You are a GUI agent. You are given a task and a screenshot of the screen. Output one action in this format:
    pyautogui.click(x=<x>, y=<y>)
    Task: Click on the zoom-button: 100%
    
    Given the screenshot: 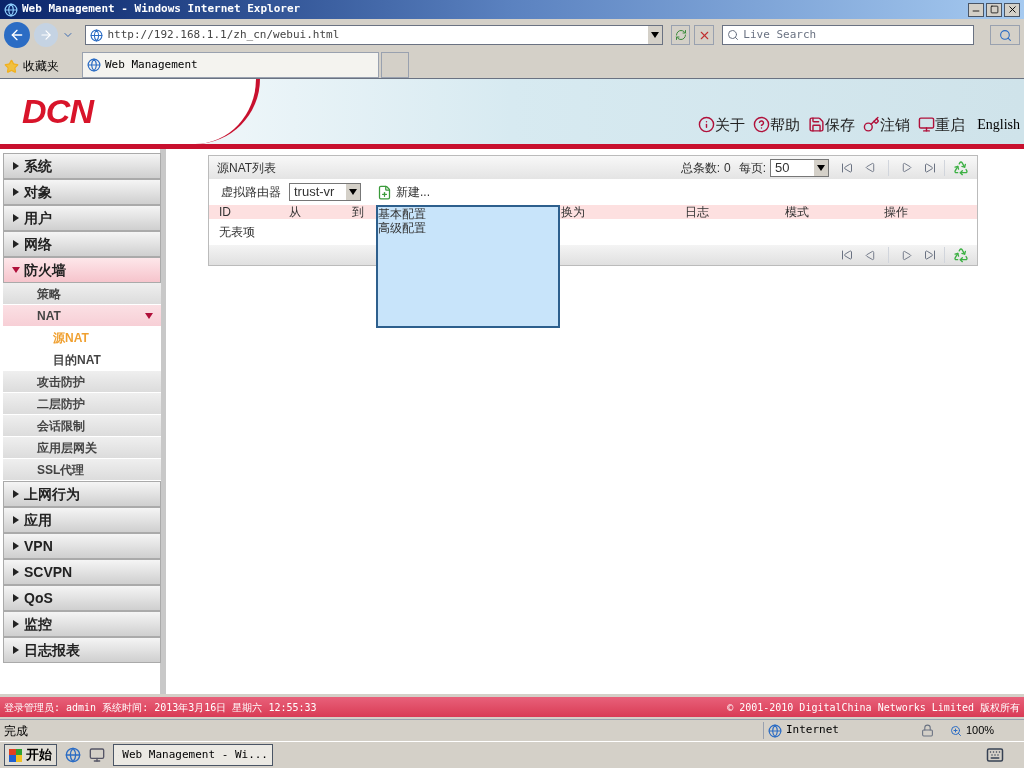 What is the action you would take?
    pyautogui.click(x=985, y=730)
    